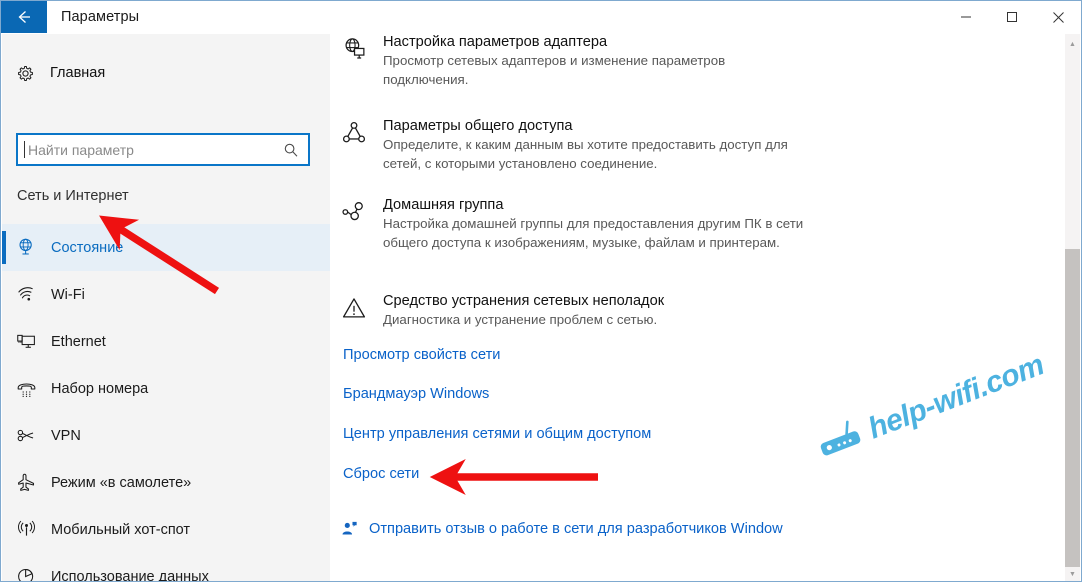 The image size is (1082, 582). Describe the element at coordinates (30, 294) in the screenshot. I see `wifi-icon` at that location.